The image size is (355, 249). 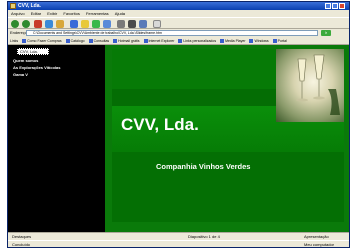 What do you see at coordinates (233, 41) in the screenshot?
I see `link-item: Media Player` at bounding box center [233, 41].